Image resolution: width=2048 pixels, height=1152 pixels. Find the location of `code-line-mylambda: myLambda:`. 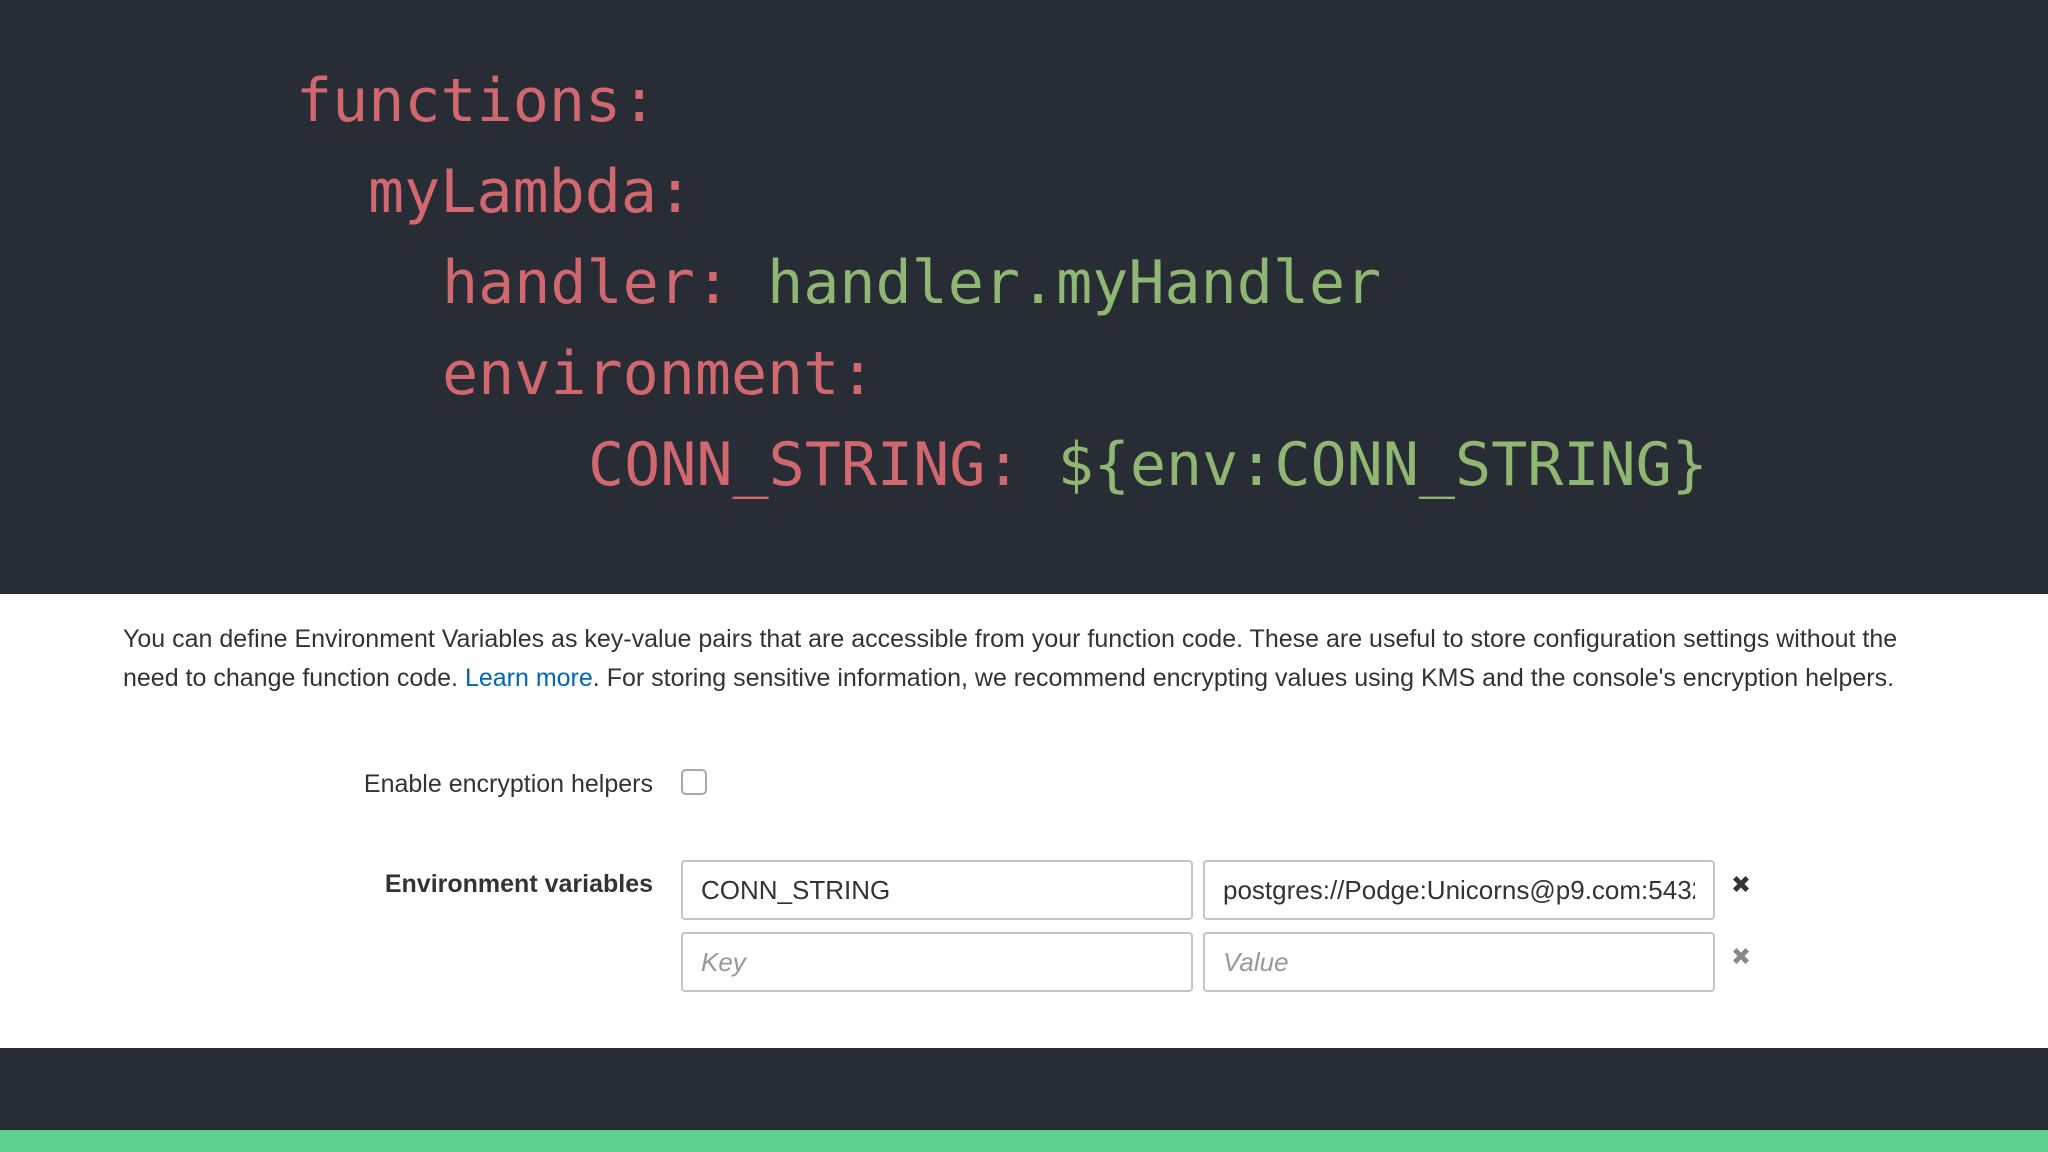

code-line-mylambda: myLambda: is located at coordinates (530, 192).